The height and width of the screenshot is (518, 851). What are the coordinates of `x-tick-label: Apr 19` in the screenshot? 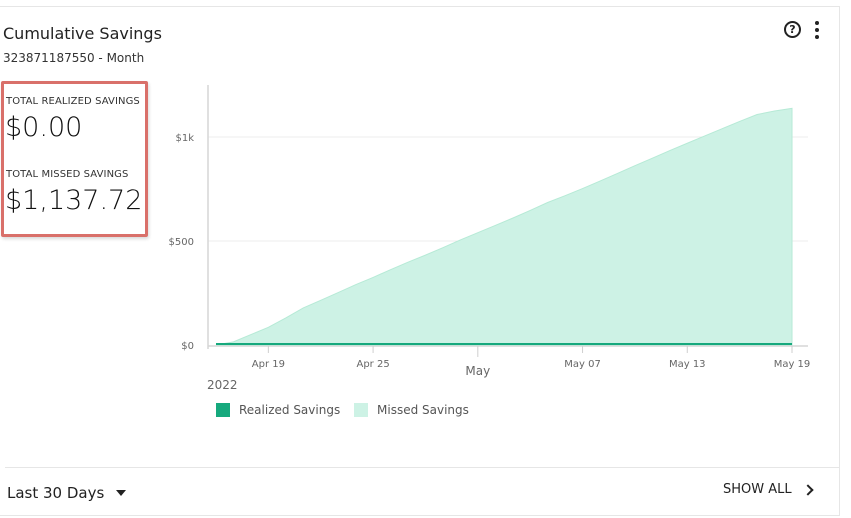 It's located at (268, 364).